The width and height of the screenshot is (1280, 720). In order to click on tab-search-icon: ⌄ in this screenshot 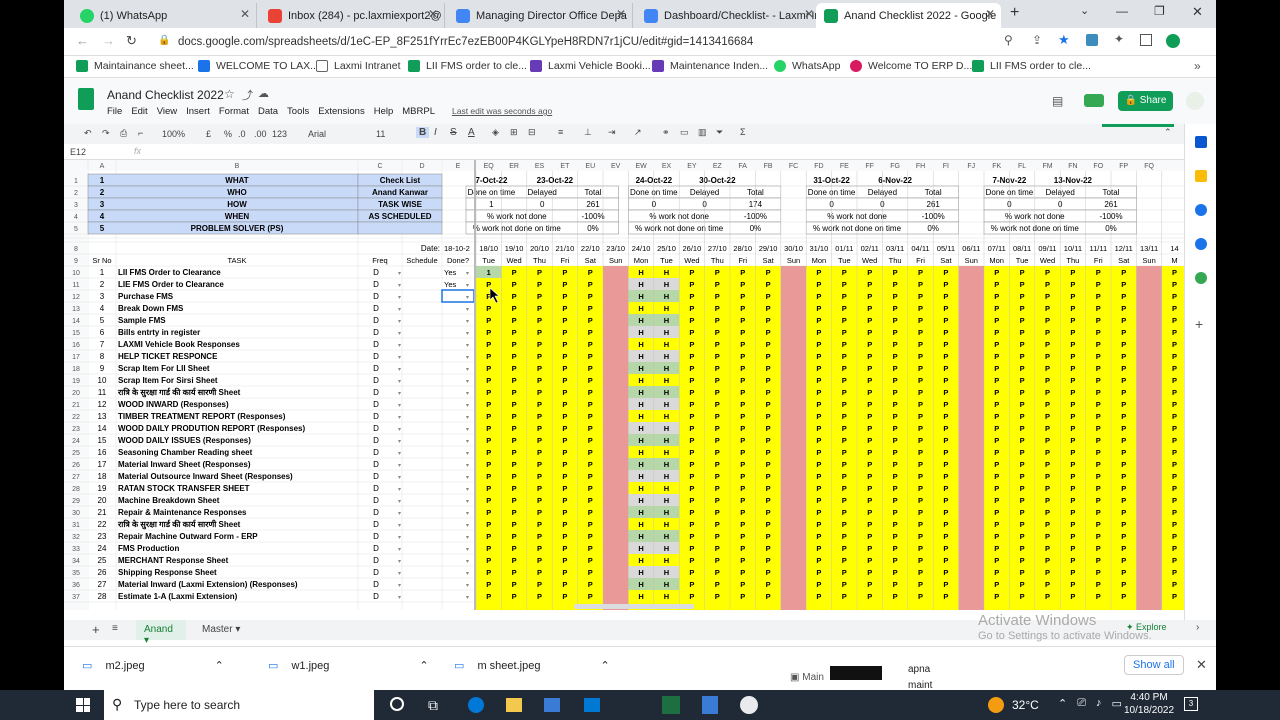, I will do `click(1084, 10)`.